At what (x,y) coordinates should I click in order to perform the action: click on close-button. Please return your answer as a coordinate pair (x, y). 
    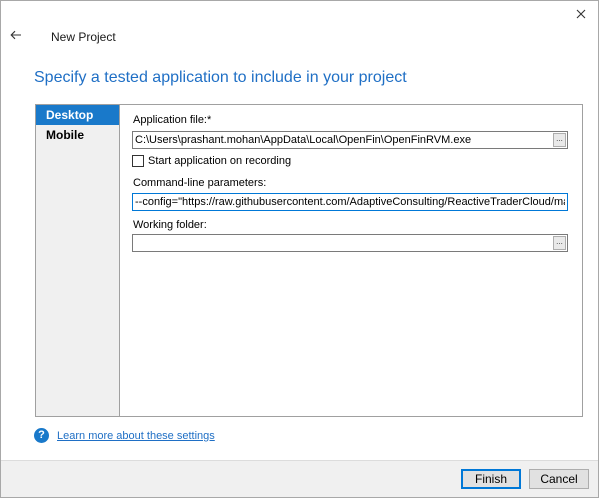
    Looking at the image, I should click on (581, 14).